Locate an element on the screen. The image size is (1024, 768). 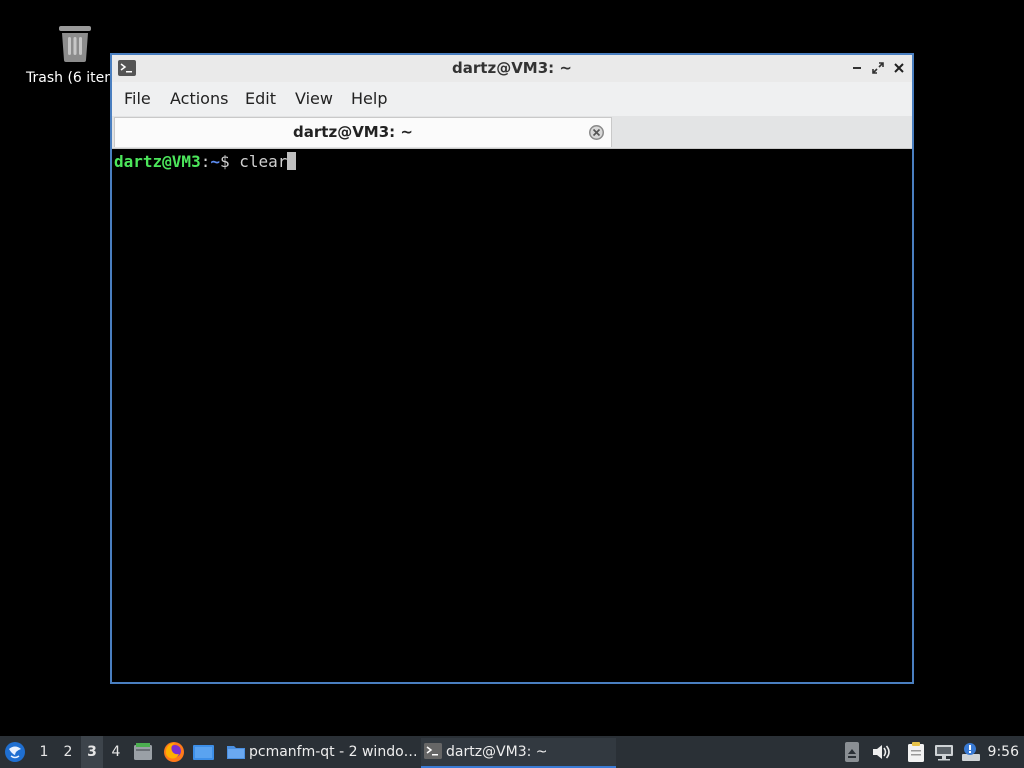
tab-bar: dartz@VM3: ~ is located at coordinates (512, 132).